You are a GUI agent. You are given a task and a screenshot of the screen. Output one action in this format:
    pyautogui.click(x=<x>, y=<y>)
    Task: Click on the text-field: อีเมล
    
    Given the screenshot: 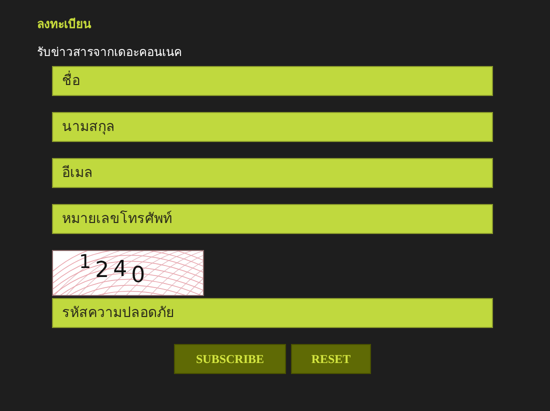 What is the action you would take?
    pyautogui.click(x=272, y=173)
    